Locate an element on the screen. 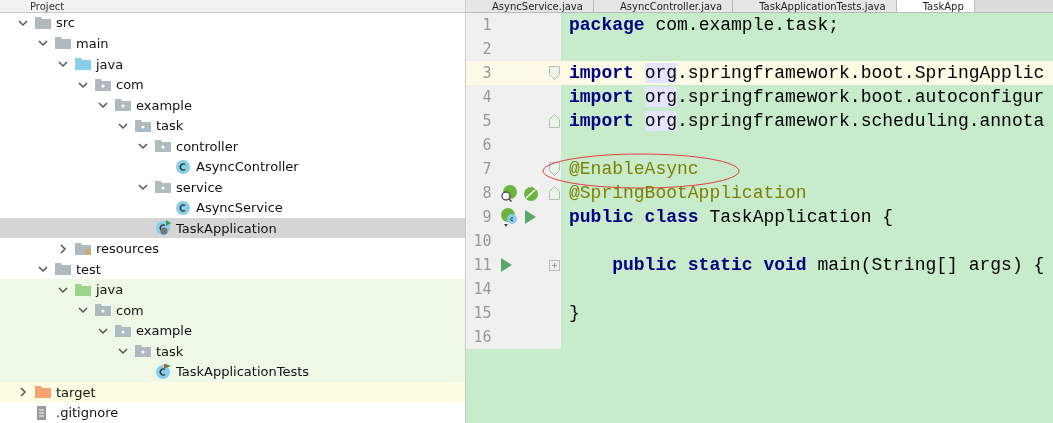 This screenshot has width=1053, height=423. code-line: import org.springframework.boot.SpringApplic is located at coordinates (807, 73).